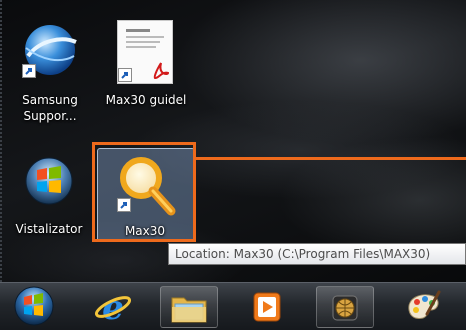 The image size is (466, 330). Describe the element at coordinates (330, 158) in the screenshot. I see `annotation-callout-line` at that location.